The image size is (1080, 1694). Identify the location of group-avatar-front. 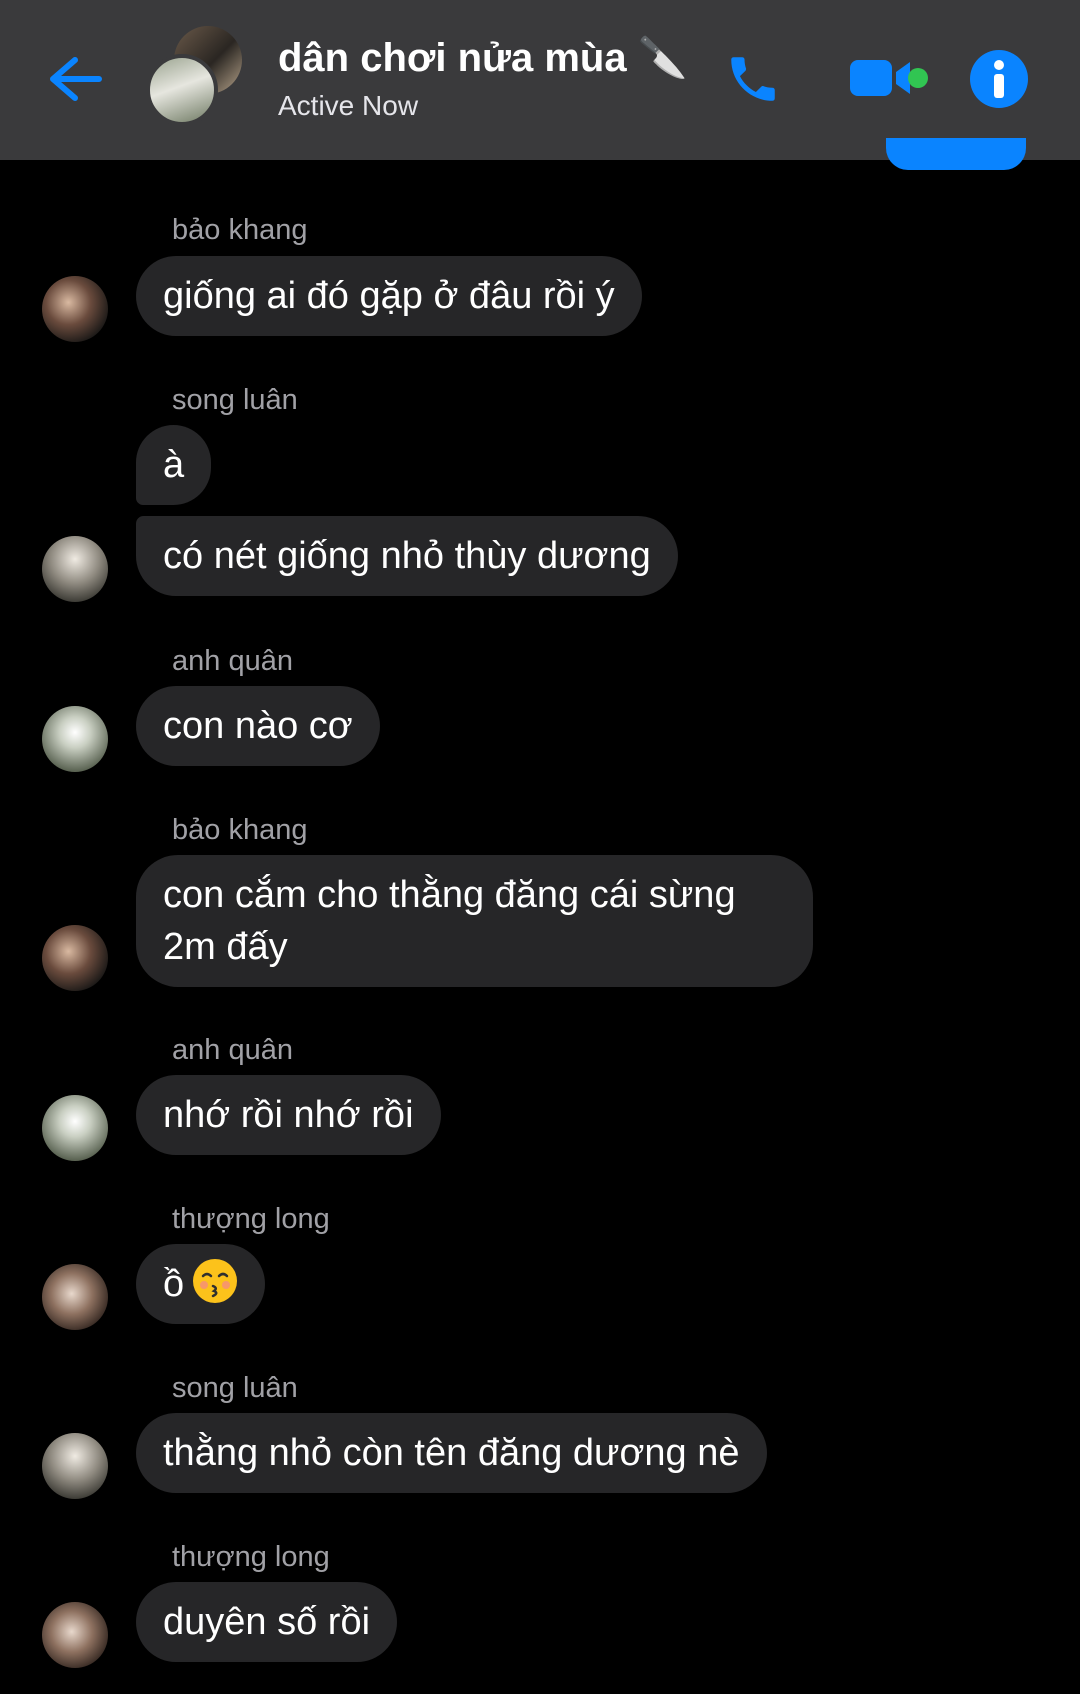
(182, 90).